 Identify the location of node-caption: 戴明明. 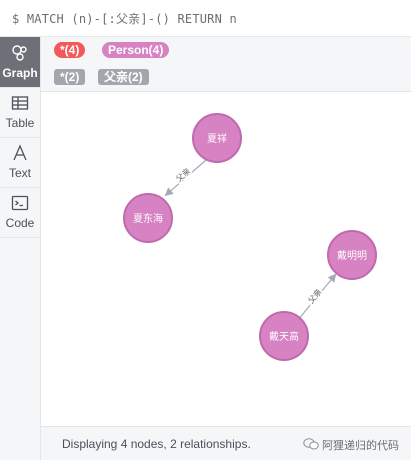
(352, 255).